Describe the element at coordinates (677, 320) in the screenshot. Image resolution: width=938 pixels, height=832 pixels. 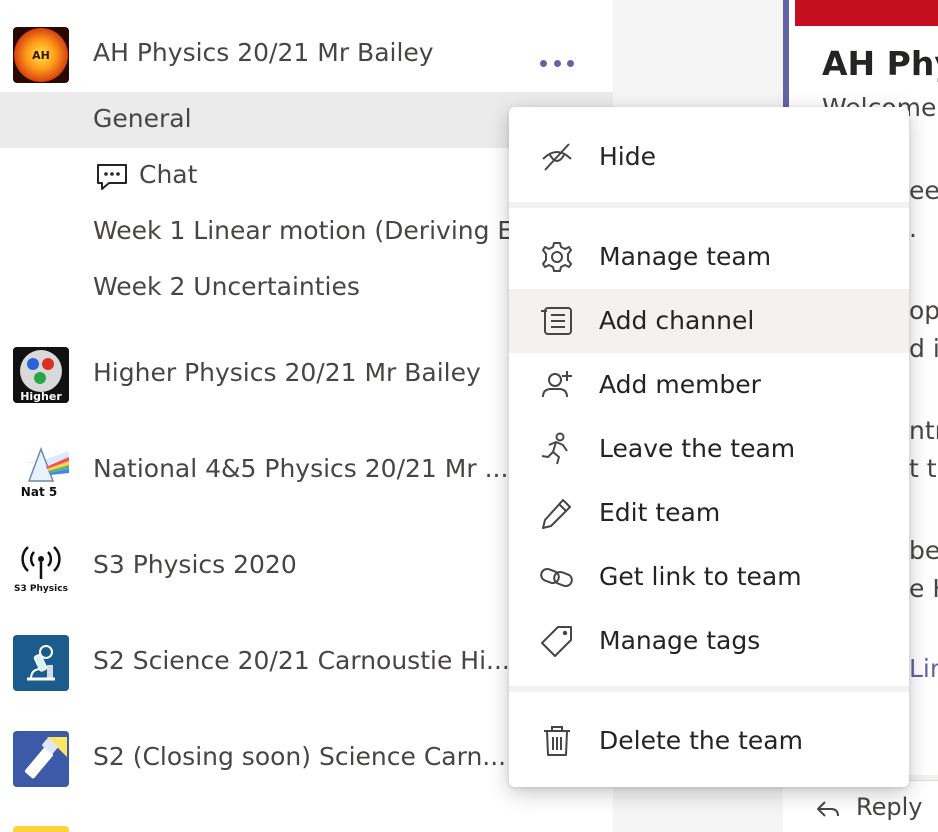
I see `menu-item-label: Add channel` at that location.